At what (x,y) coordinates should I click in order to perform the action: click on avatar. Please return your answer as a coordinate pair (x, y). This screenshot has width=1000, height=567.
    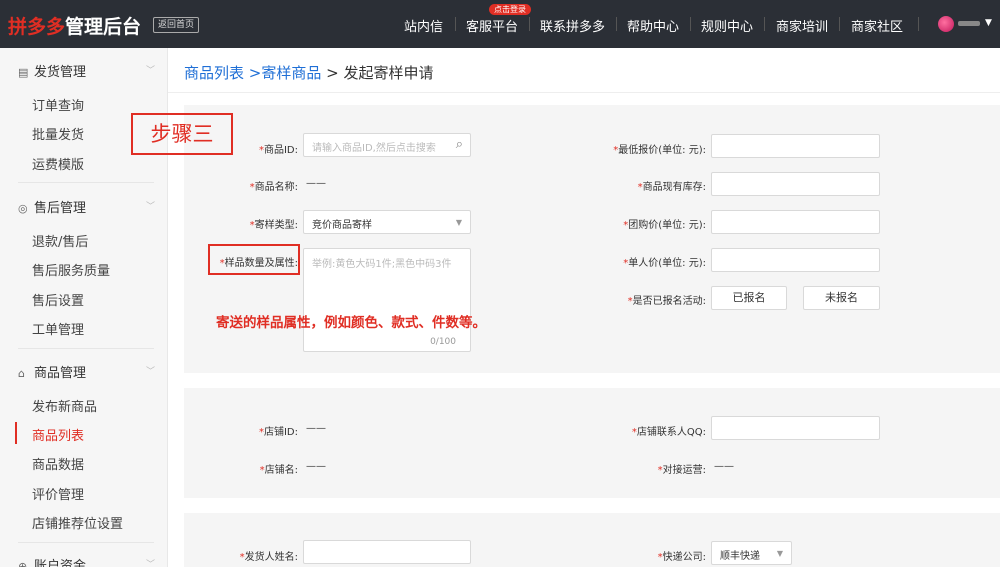
    Looking at the image, I should click on (946, 24).